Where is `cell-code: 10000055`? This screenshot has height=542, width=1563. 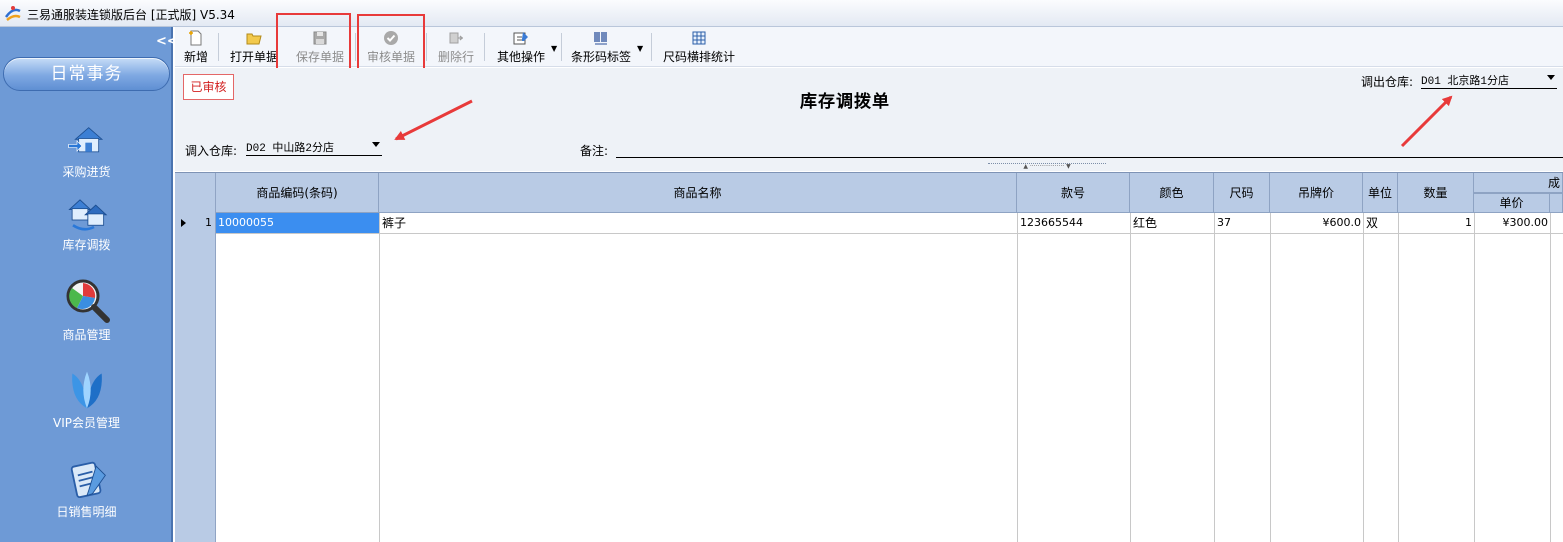
cell-code: 10000055 is located at coordinates (297, 223).